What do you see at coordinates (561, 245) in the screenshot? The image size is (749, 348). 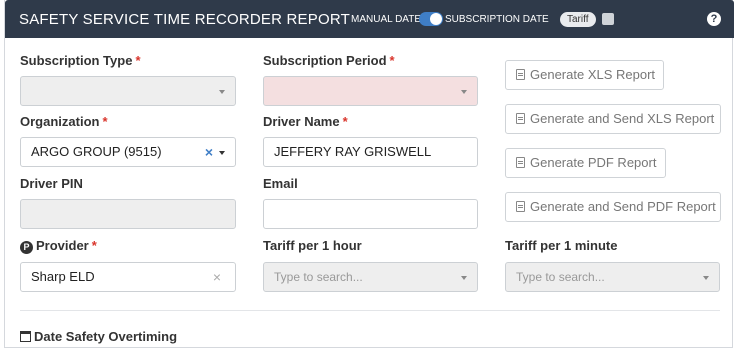 I see `tariff-minute-label: Tariff per 1 minute` at bounding box center [561, 245].